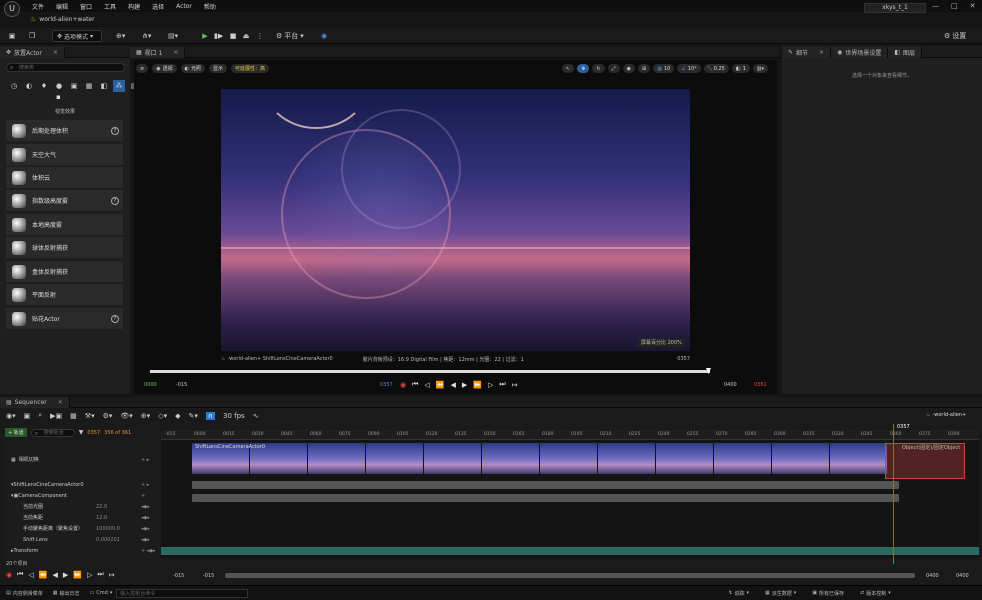 This screenshot has width=982, height=600. What do you see at coordinates (142, 68) in the screenshot?
I see `viewport-menu-button: ≡` at bounding box center [142, 68].